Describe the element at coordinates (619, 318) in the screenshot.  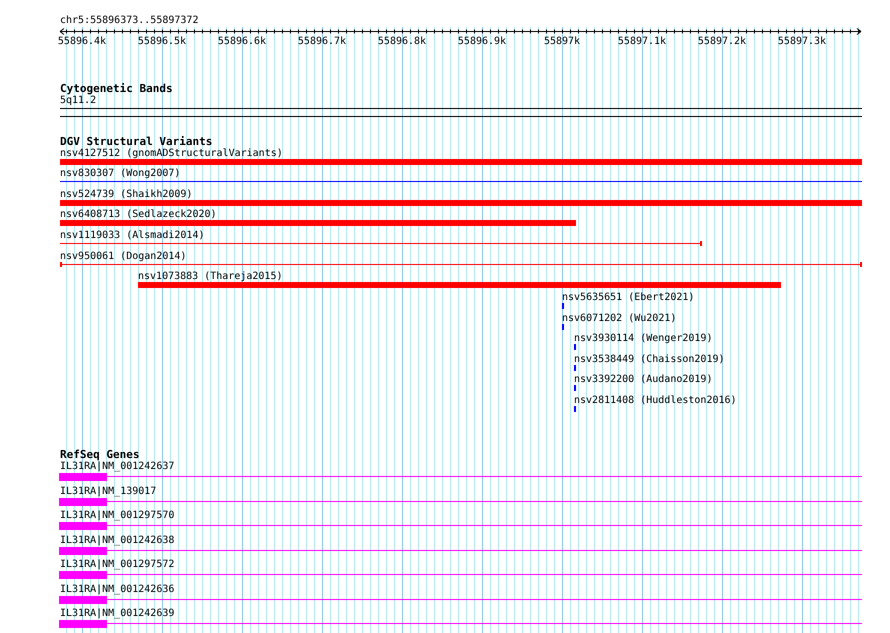
I see `variant-label: nsv6071202 (Wu2021)` at that location.